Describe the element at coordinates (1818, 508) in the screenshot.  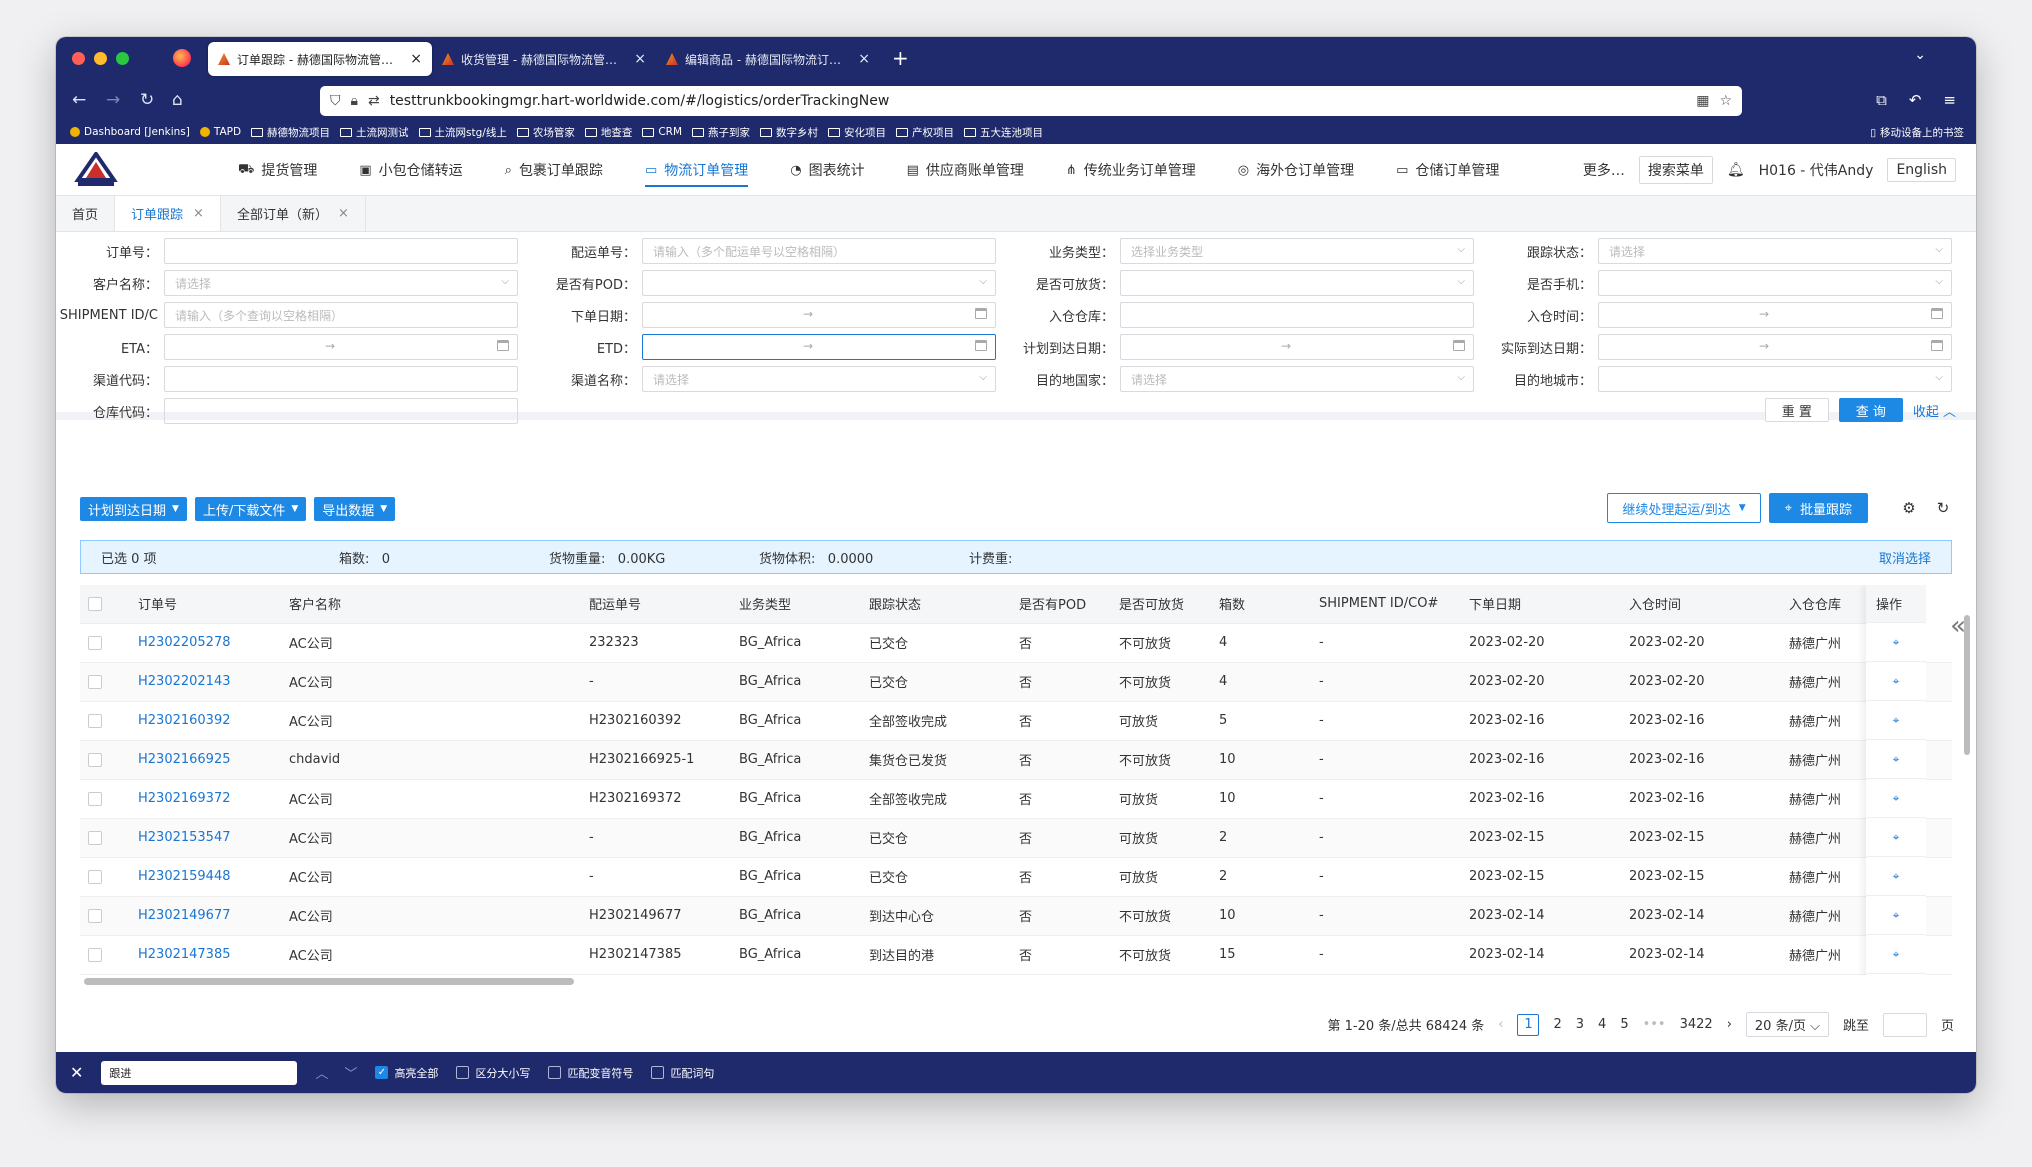
I see `batch-track-button: ⌖ 批量跟踪` at that location.